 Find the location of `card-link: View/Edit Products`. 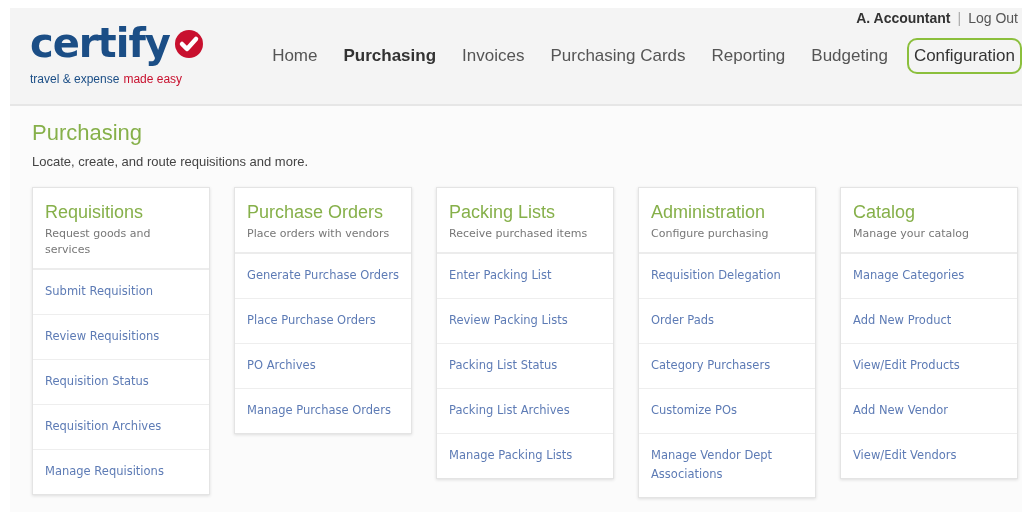

card-link: View/Edit Products is located at coordinates (930, 365).